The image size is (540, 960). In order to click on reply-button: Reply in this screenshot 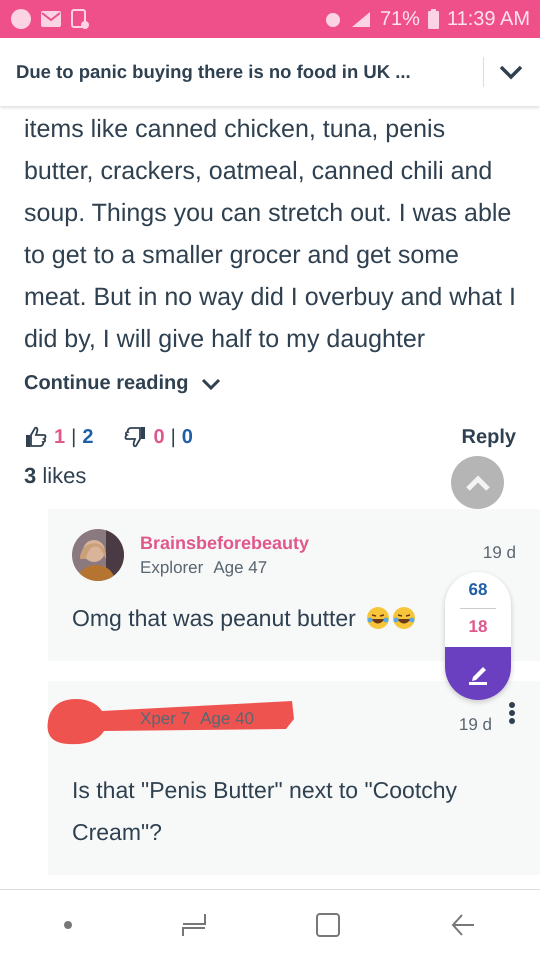, I will do `click(489, 437)`.